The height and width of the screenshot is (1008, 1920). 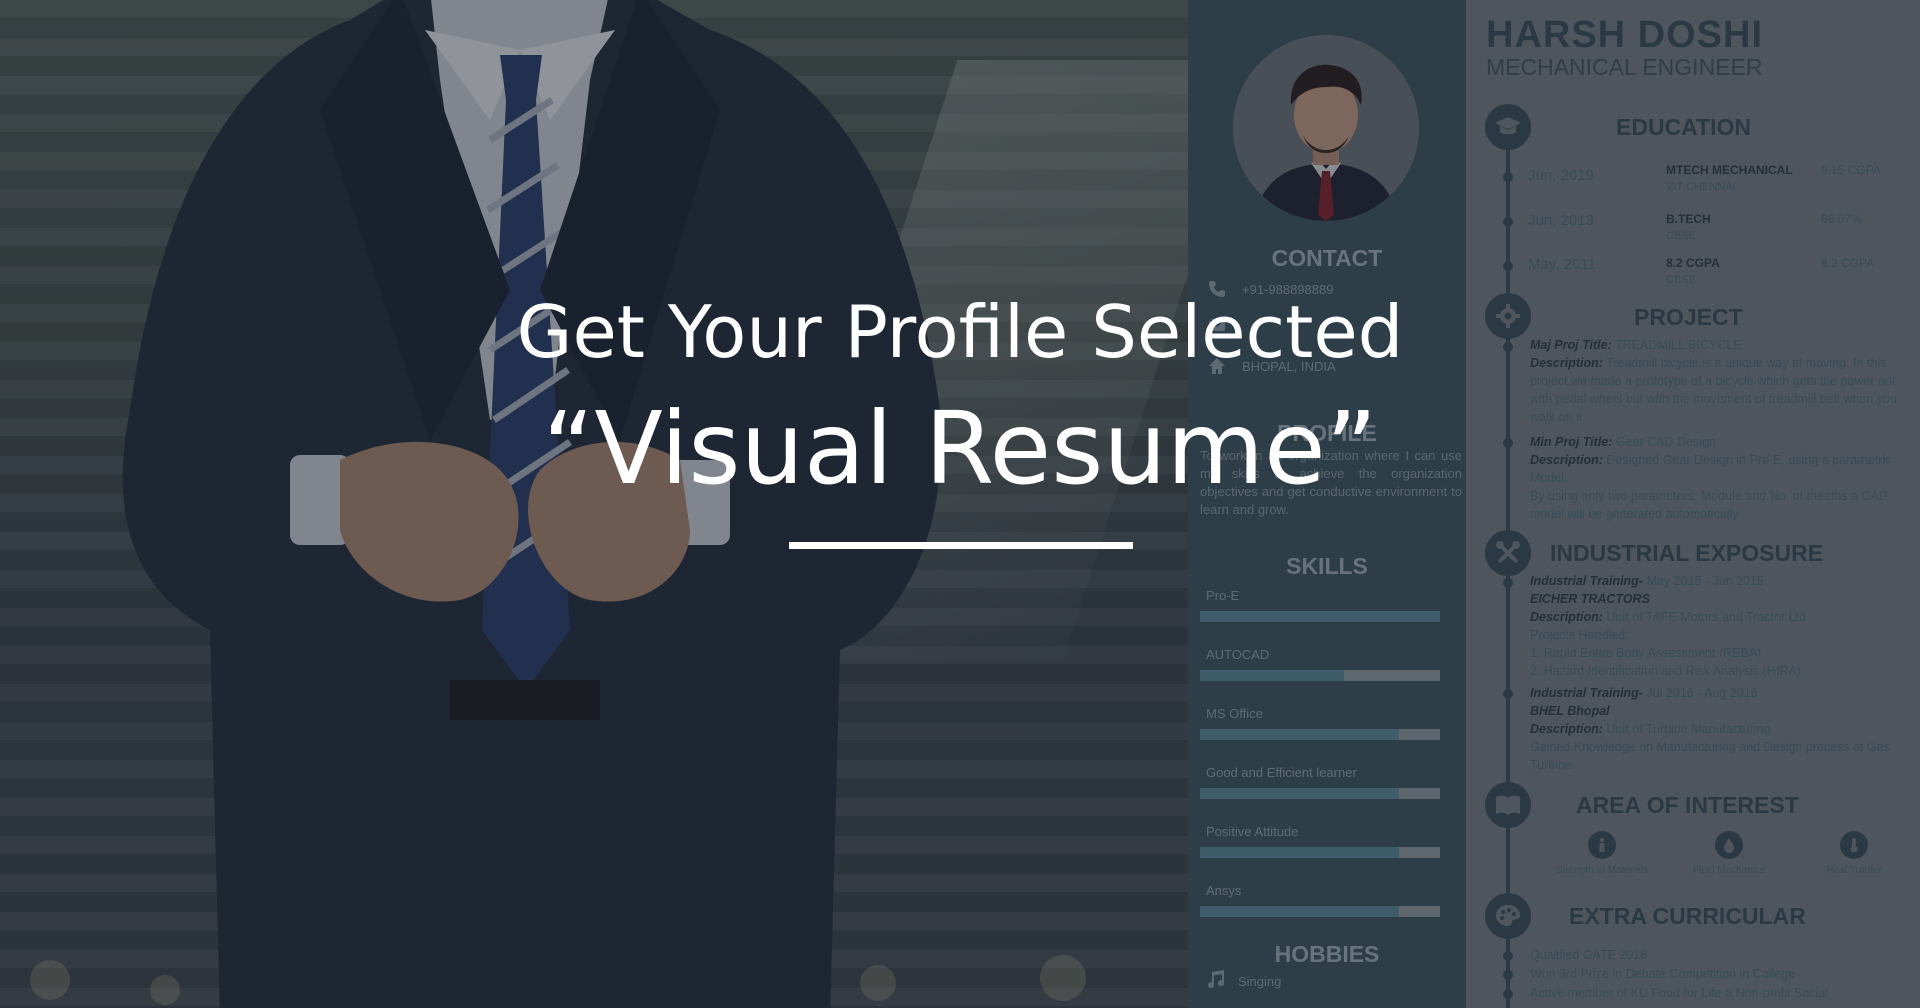 I want to click on hero-headline: Get Your Profile Selected, so click(x=960, y=332).